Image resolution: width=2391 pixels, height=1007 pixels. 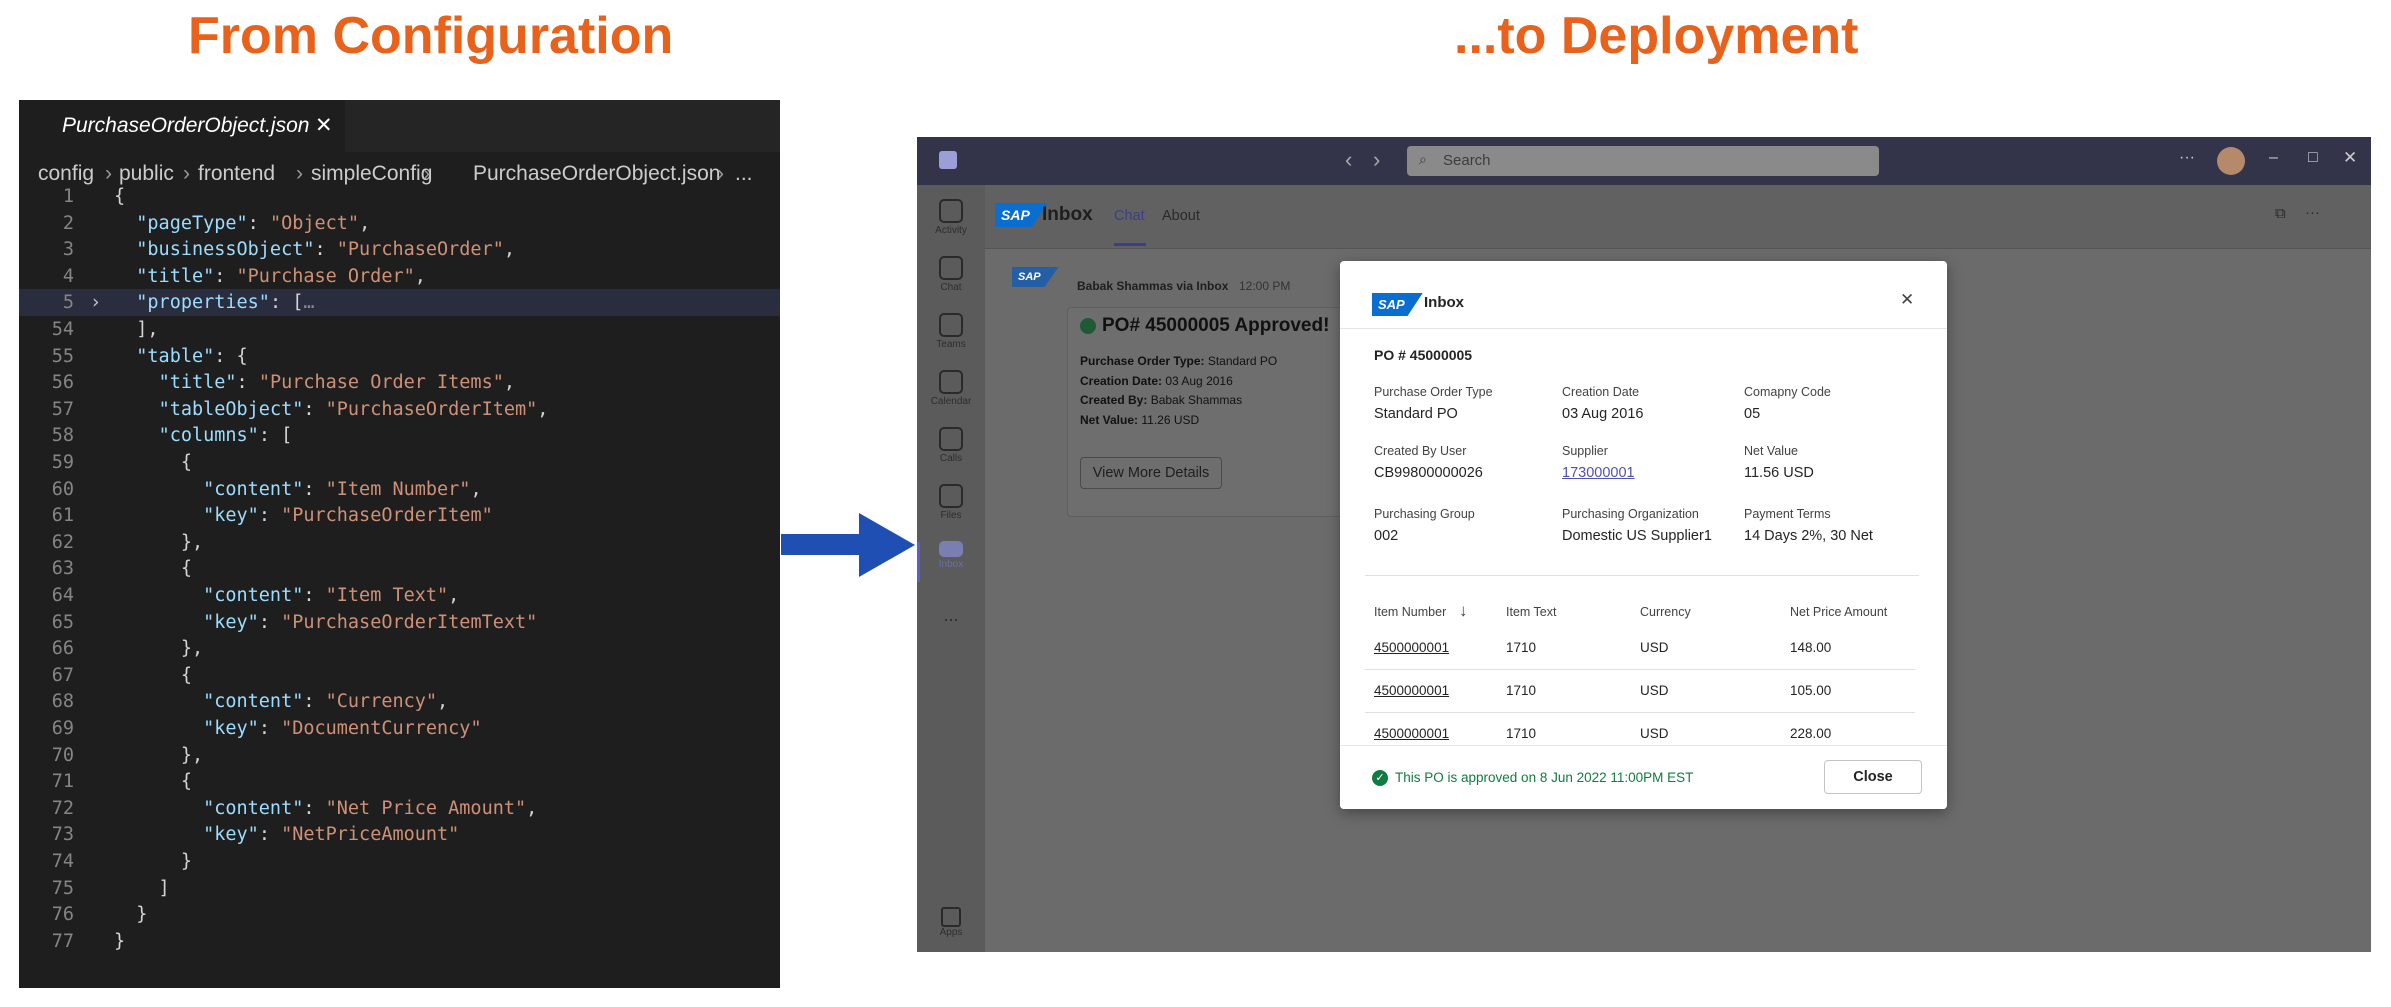 I want to click on close-button: Close, so click(x=1873, y=777).